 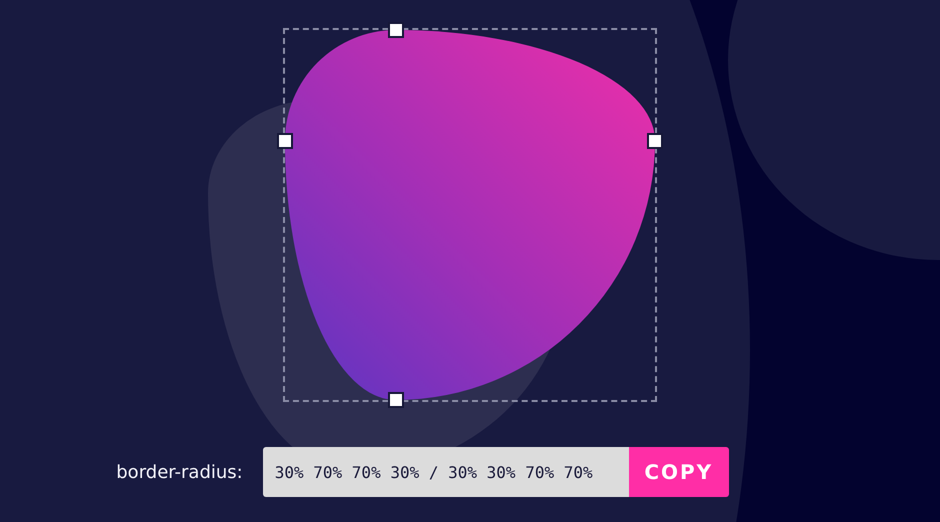 What do you see at coordinates (445, 472) in the screenshot?
I see `css-value-field: 30% 70% 70% 30% / 30% 30% 70% 70%` at bounding box center [445, 472].